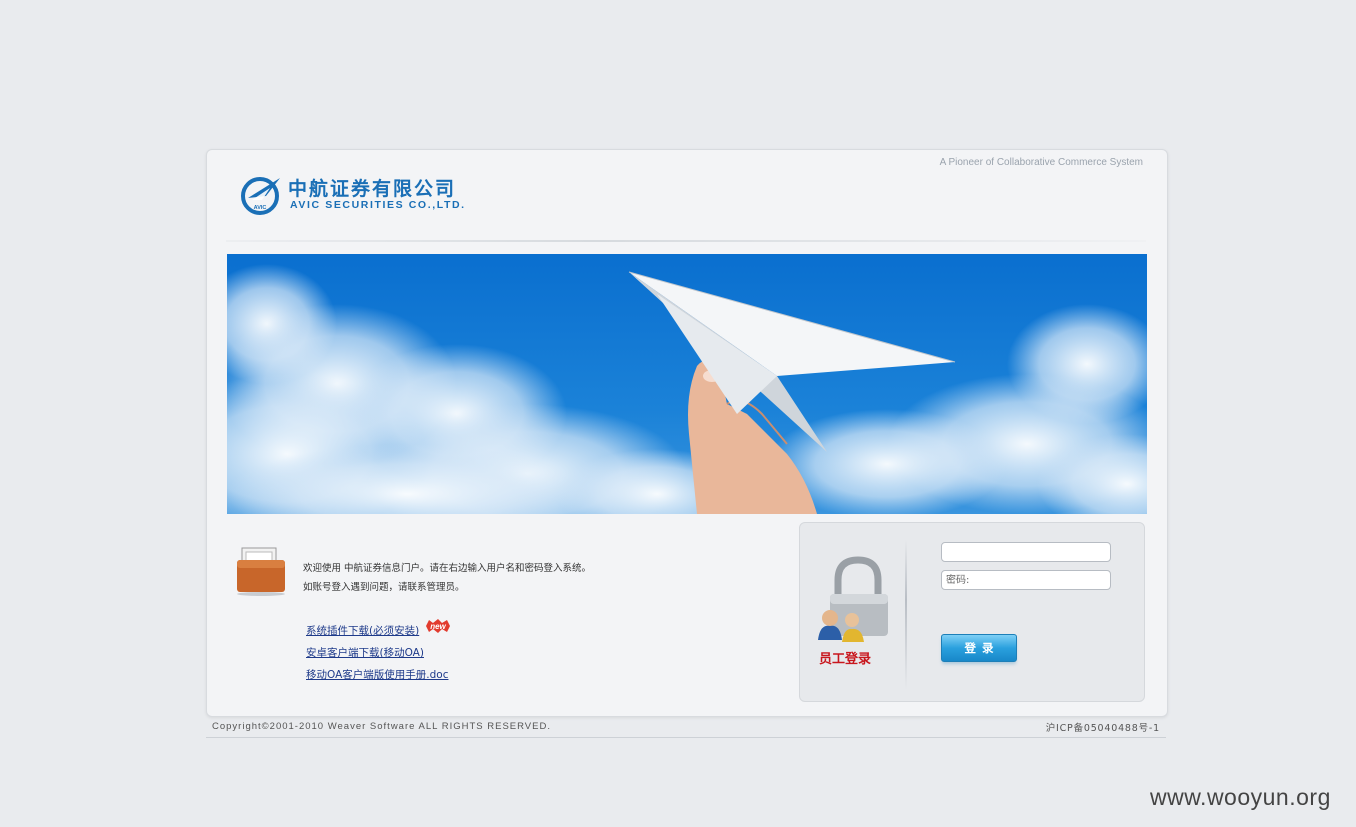 The image size is (1356, 827). I want to click on password-input, so click(1026, 580).